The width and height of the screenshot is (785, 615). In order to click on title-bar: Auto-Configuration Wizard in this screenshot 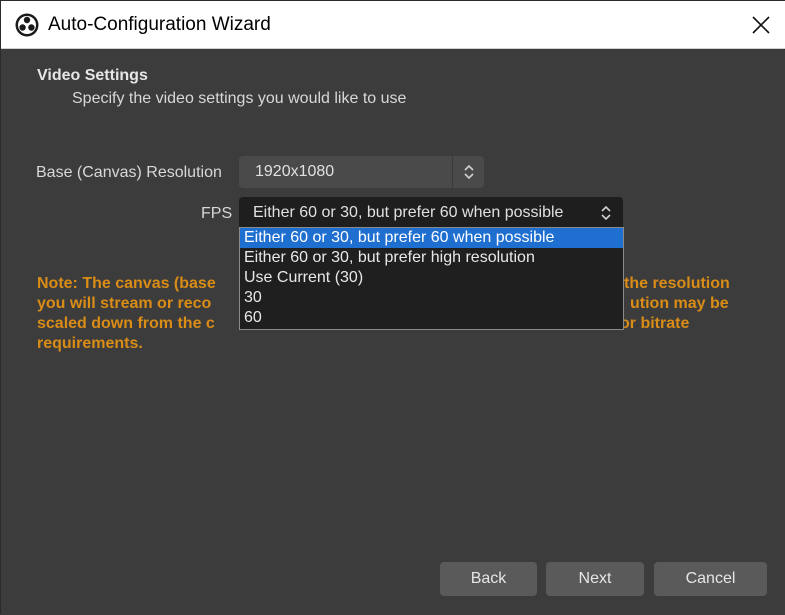, I will do `click(393, 25)`.